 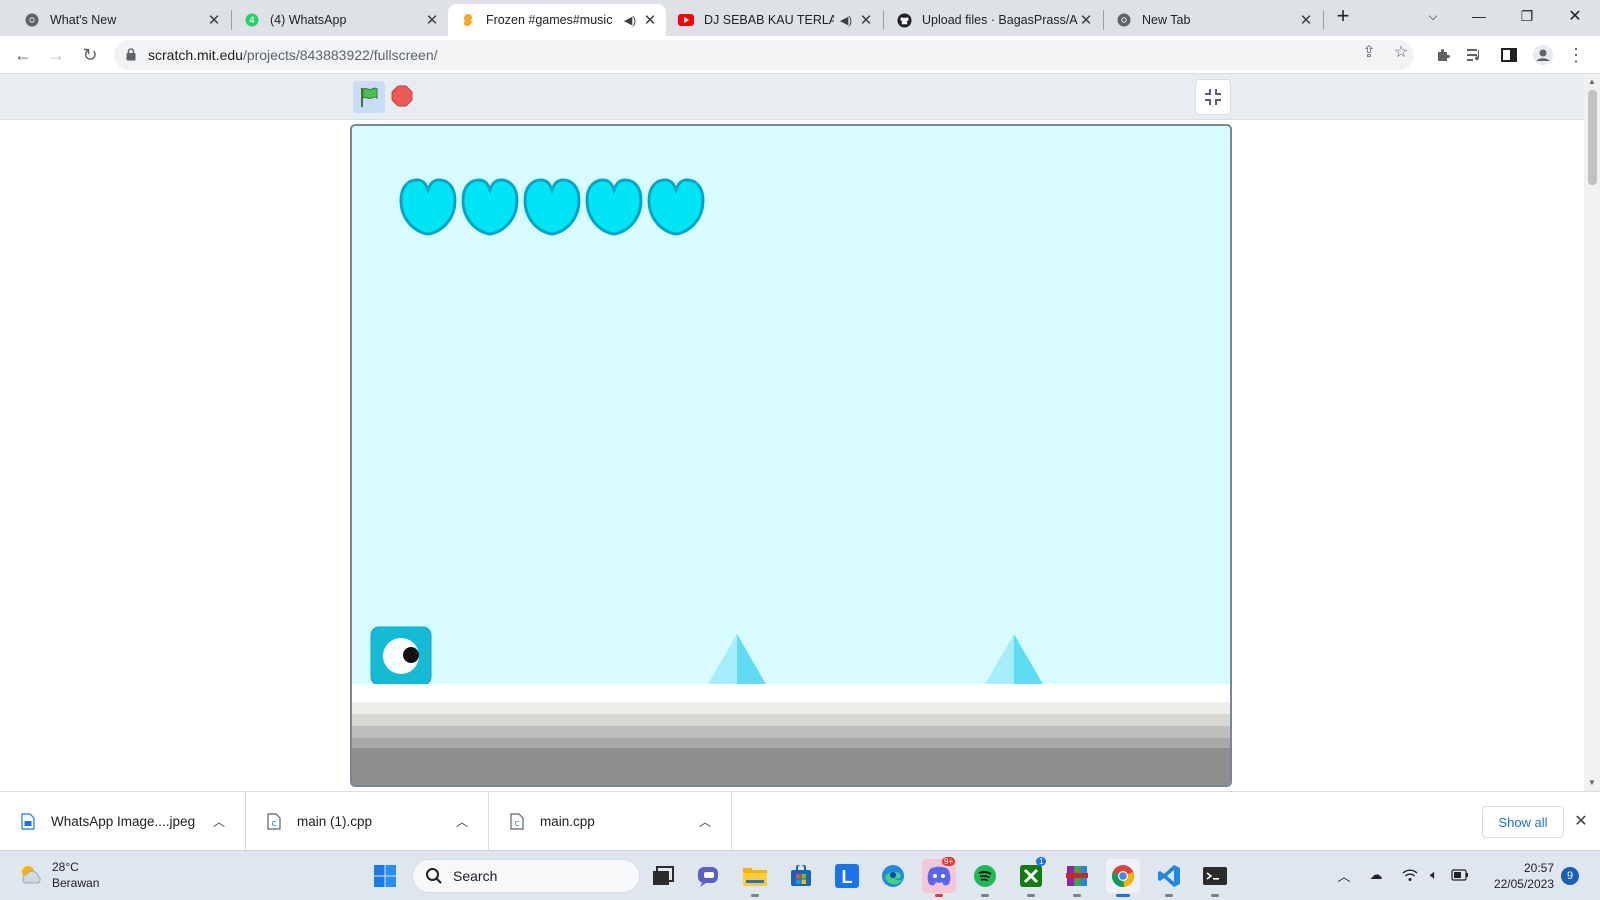 What do you see at coordinates (1410, 875) in the screenshot?
I see `wifi-icon` at bounding box center [1410, 875].